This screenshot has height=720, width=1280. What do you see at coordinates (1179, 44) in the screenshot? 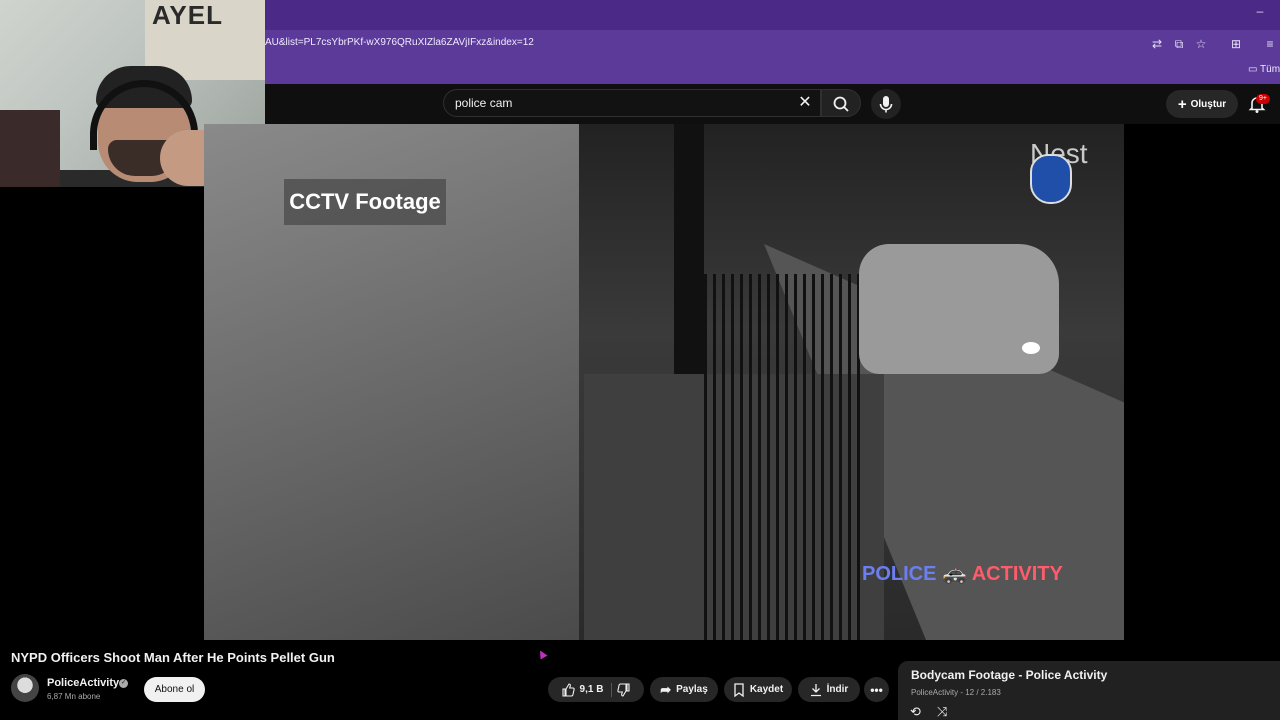
I see `cast-icon: ⧉` at bounding box center [1179, 44].